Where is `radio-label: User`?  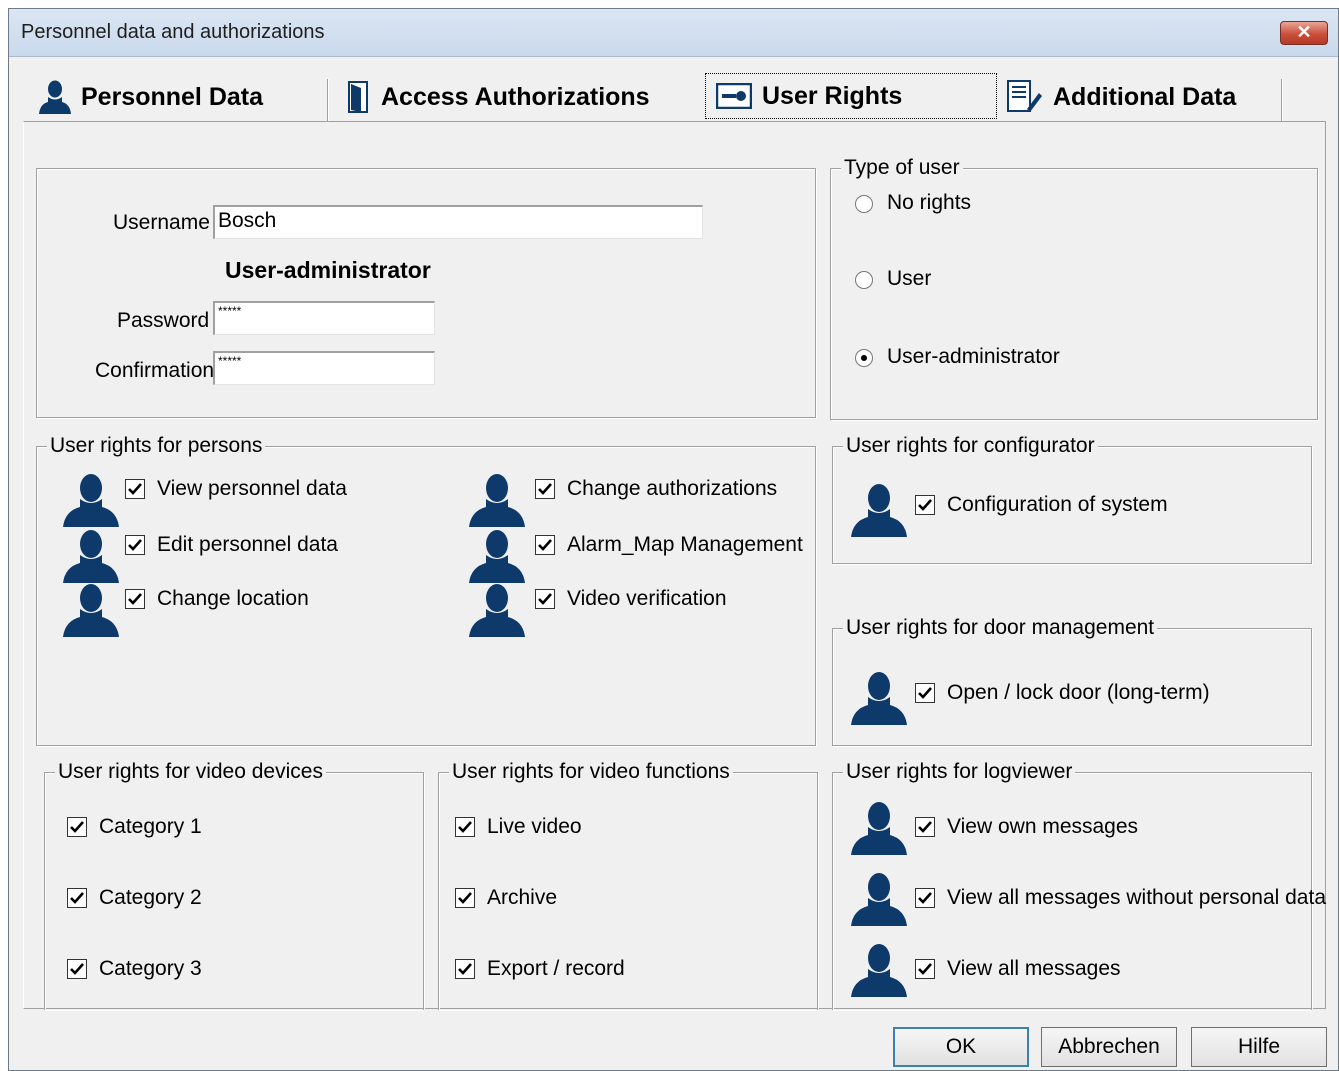 radio-label: User is located at coordinates (909, 278).